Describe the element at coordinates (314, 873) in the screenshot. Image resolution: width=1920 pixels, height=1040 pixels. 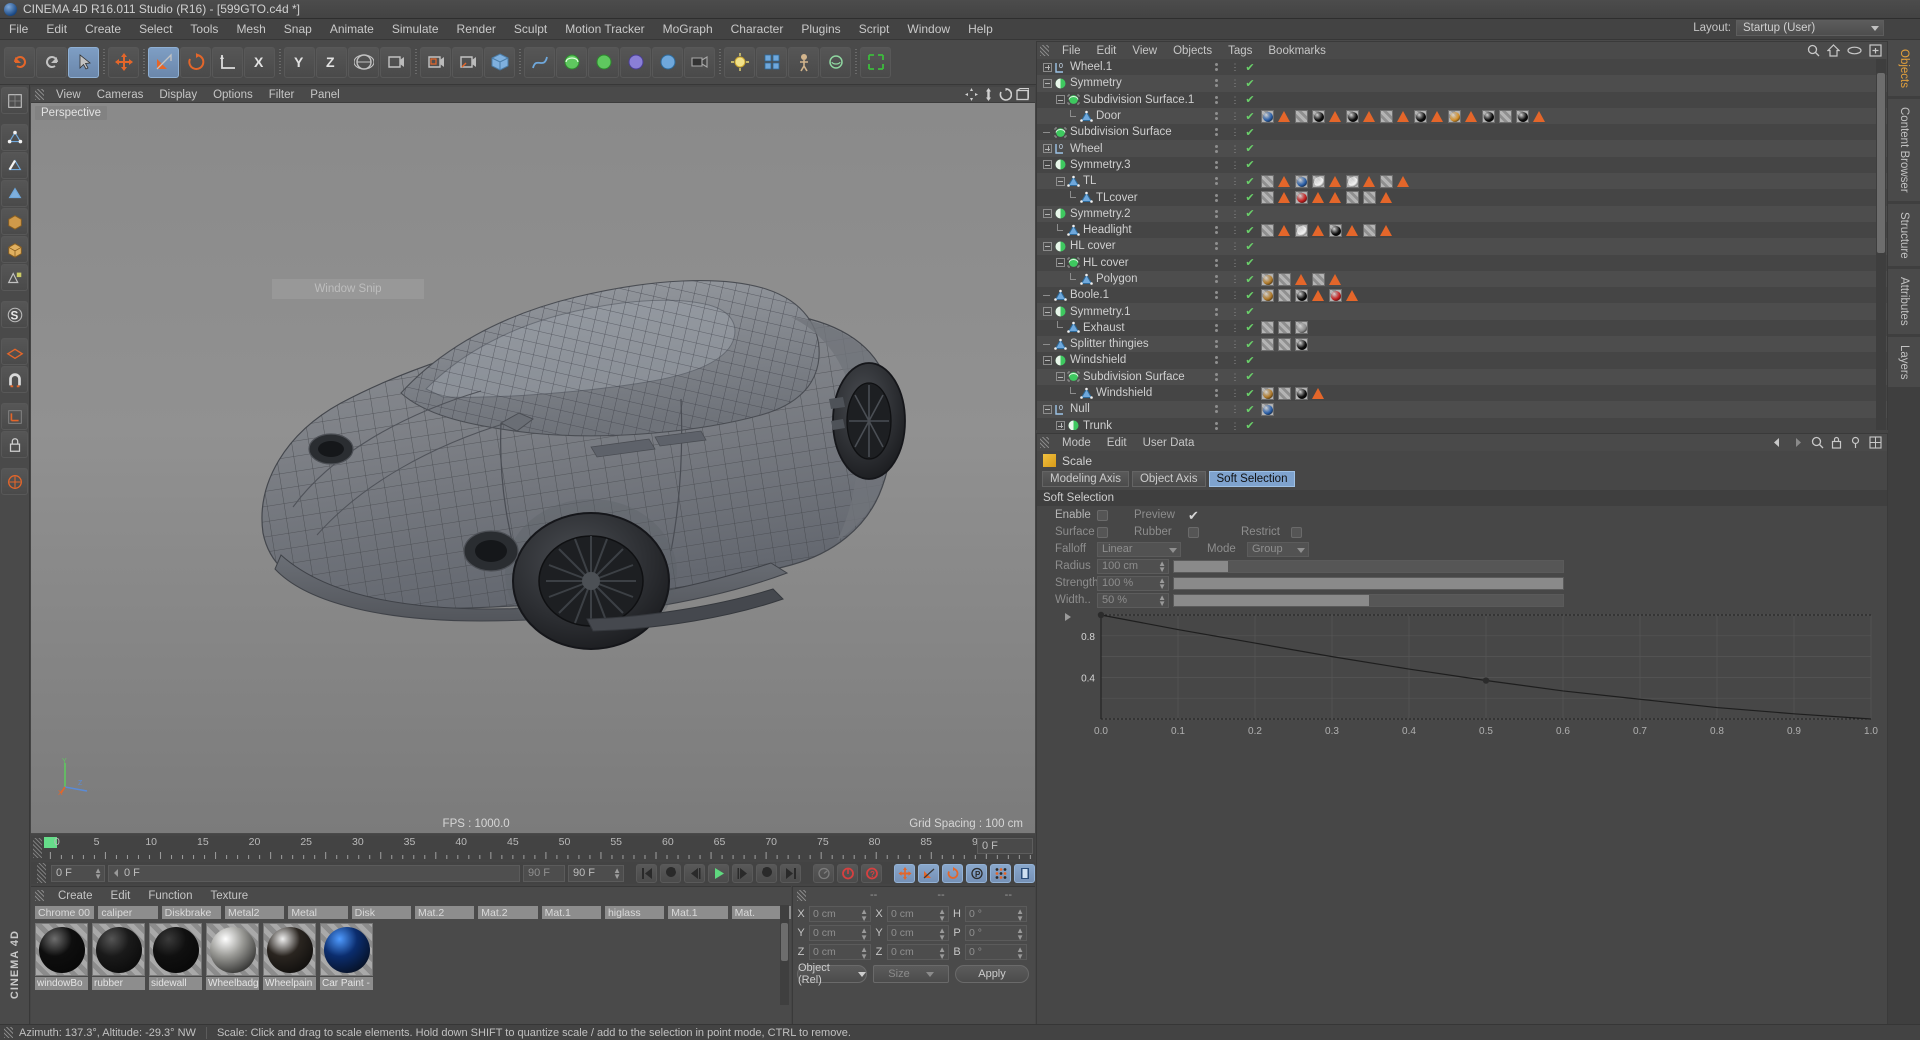
I see `time-slider: 0 F` at that location.